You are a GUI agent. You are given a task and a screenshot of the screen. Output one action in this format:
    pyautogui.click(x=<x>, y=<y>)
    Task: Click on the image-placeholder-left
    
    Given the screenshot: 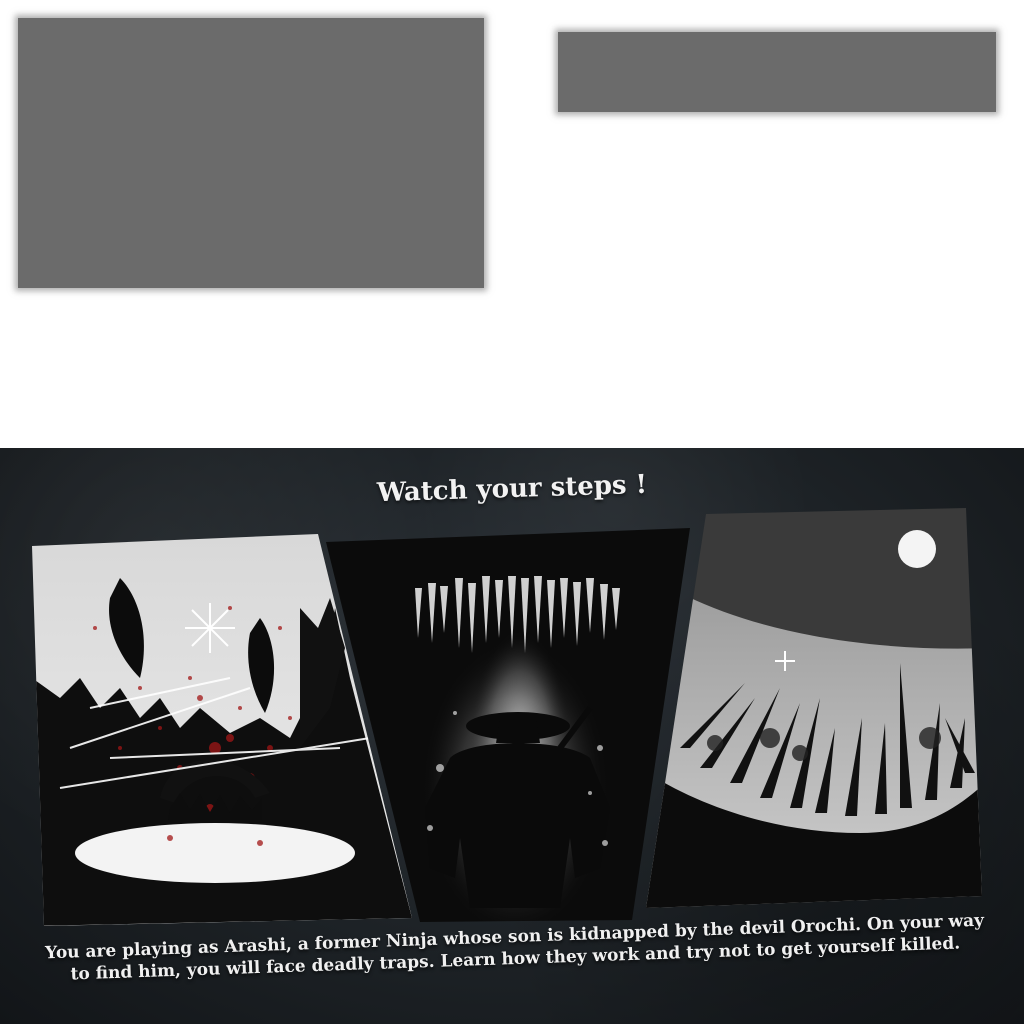 What is the action you would take?
    pyautogui.click(x=251, y=153)
    